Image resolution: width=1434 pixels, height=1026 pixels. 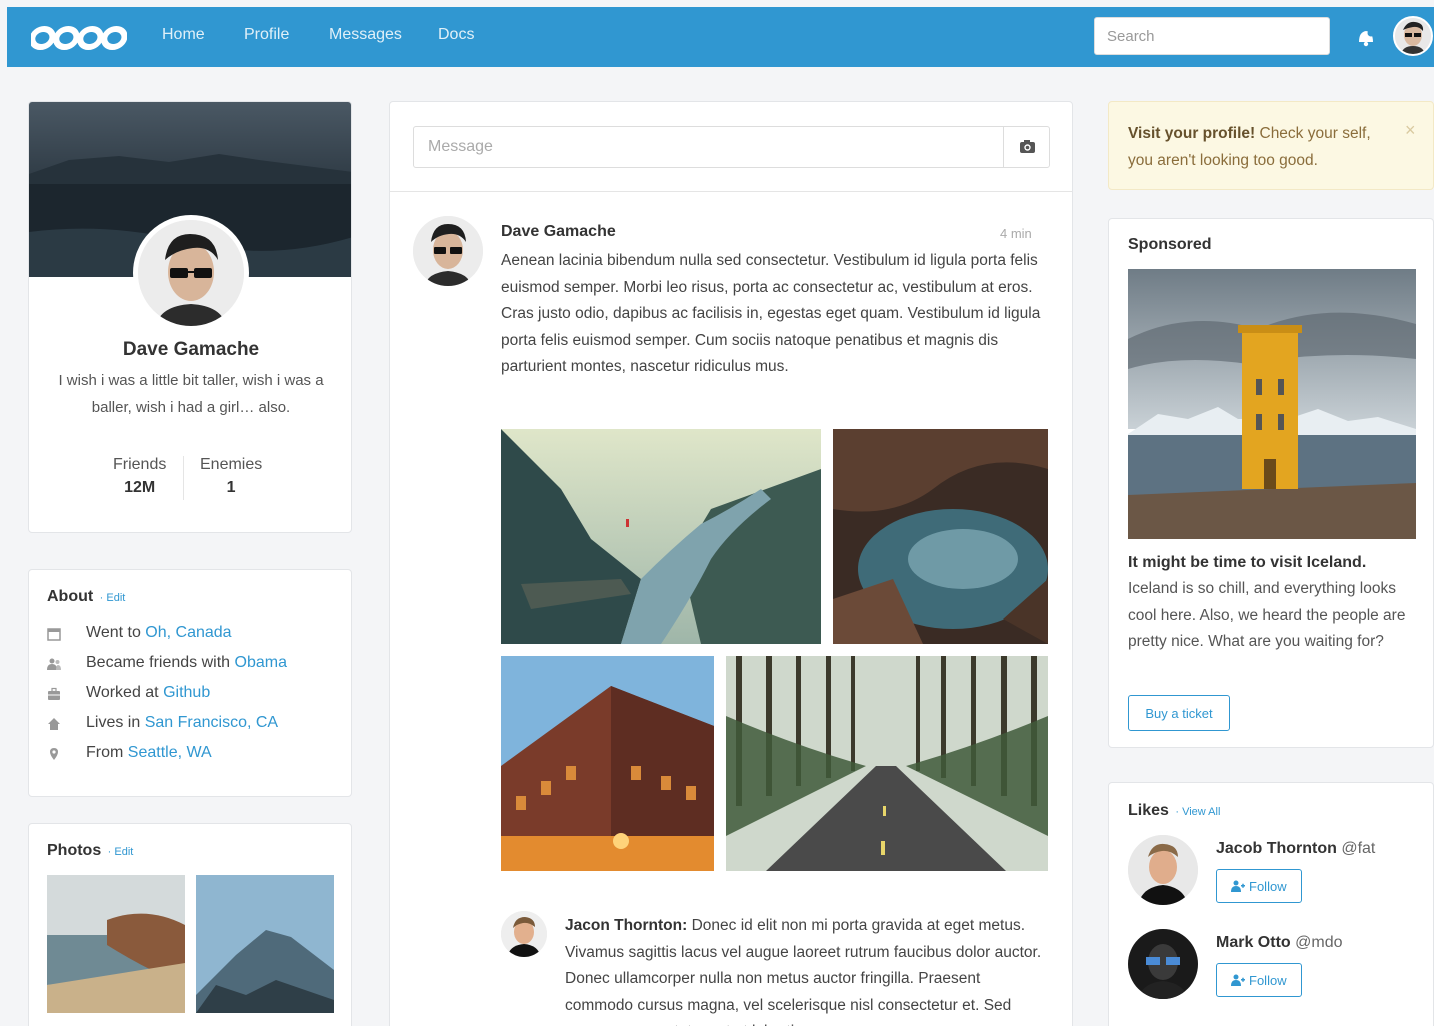 I want to click on about-item-link: Seattle, WA, so click(x=170, y=752).